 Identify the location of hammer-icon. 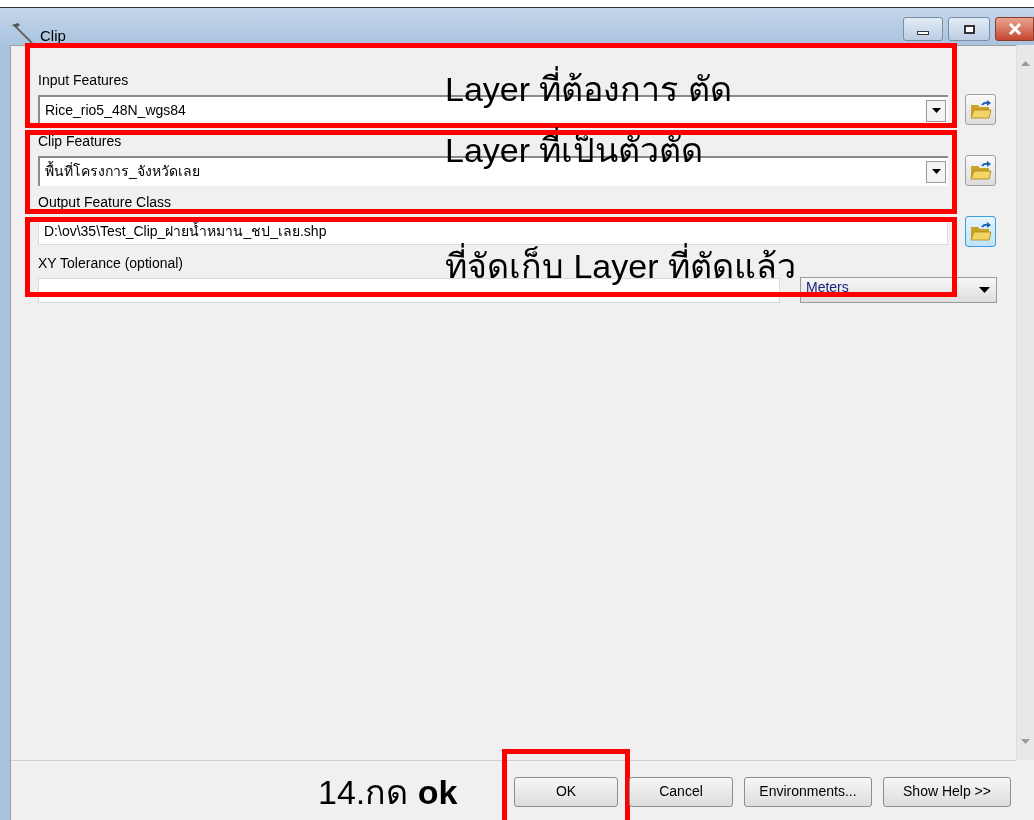
(22, 33).